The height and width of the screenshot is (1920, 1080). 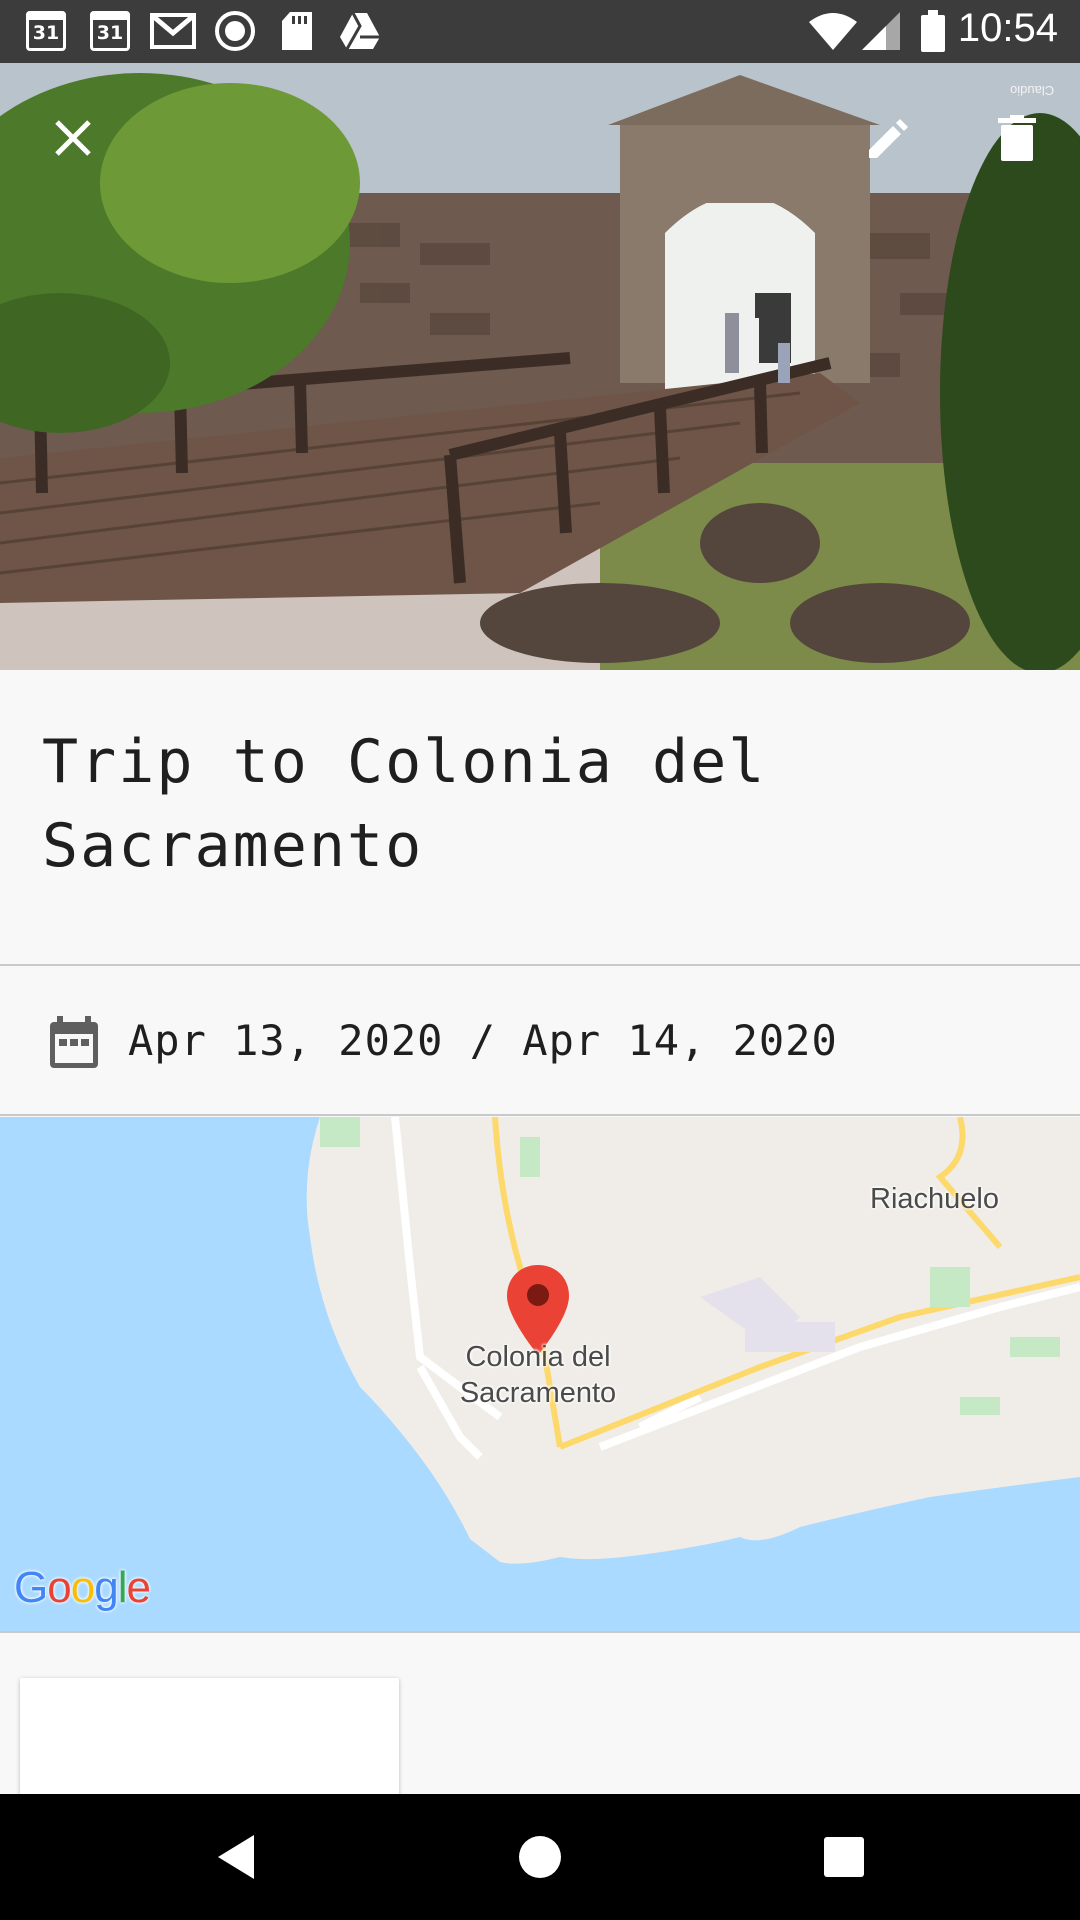 I want to click on gmail-icon, so click(x=173, y=31).